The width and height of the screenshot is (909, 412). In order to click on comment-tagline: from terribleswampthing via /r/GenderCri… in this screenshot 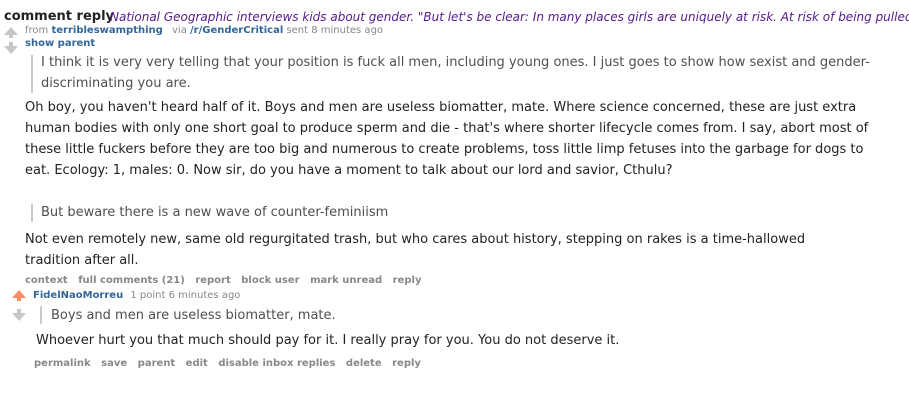, I will do `click(204, 30)`.